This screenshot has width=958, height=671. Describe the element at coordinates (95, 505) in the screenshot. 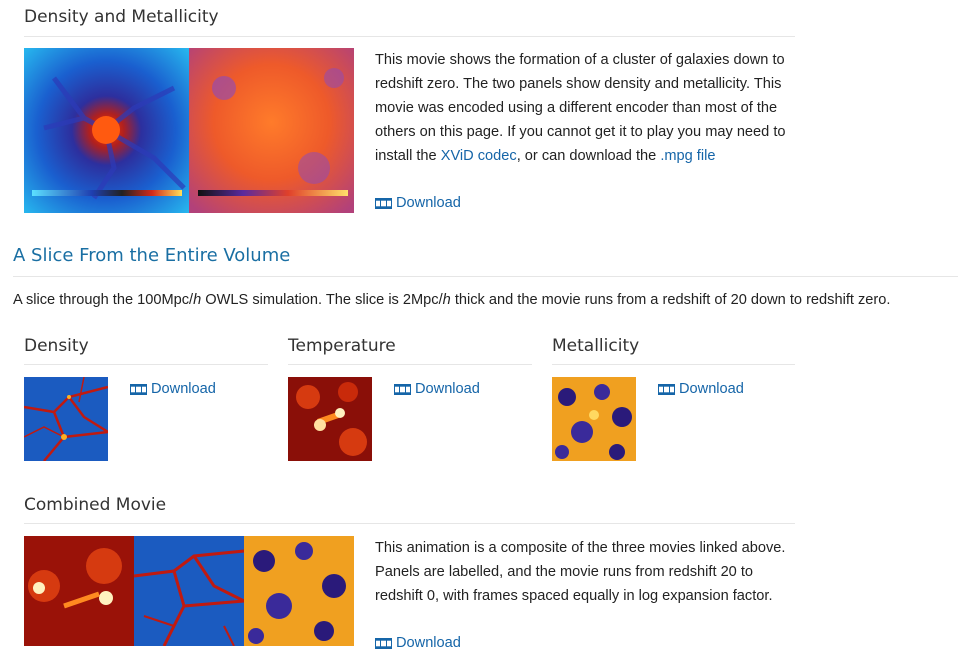

I see `movie-title-combined: Combined Movie` at that location.